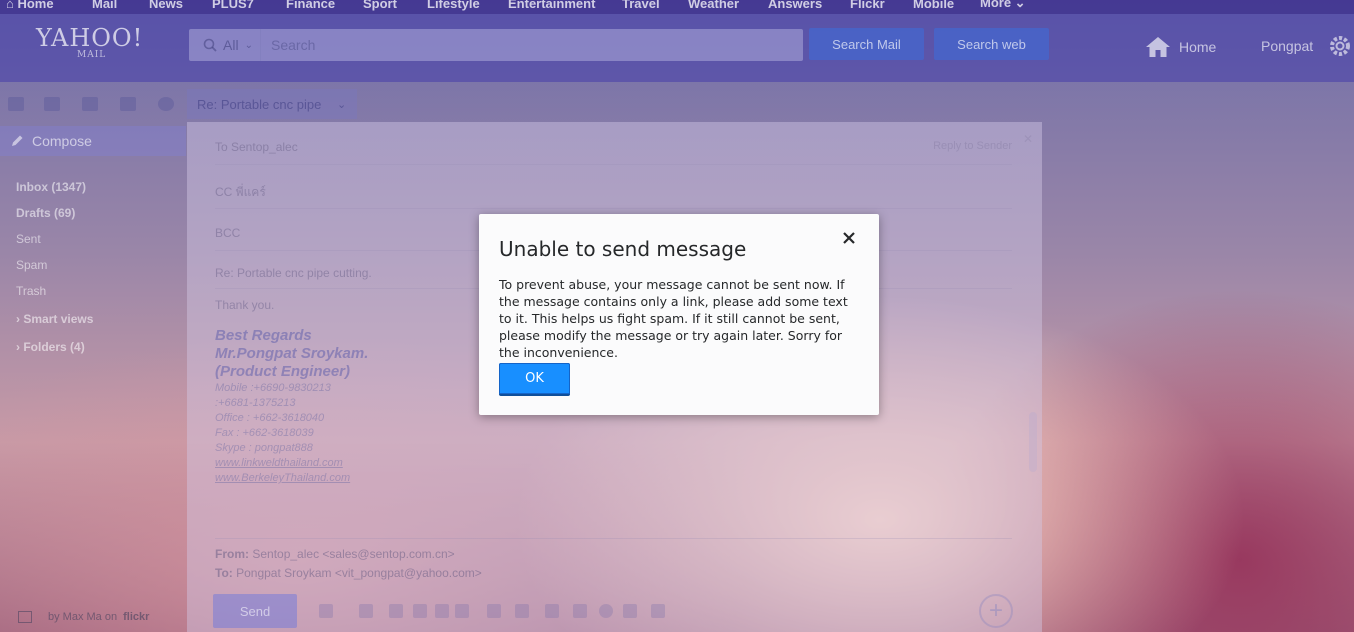 This screenshot has height=632, width=1354. Describe the element at coordinates (256, 147) in the screenshot. I see `to-field: To Sentop_alec` at that location.